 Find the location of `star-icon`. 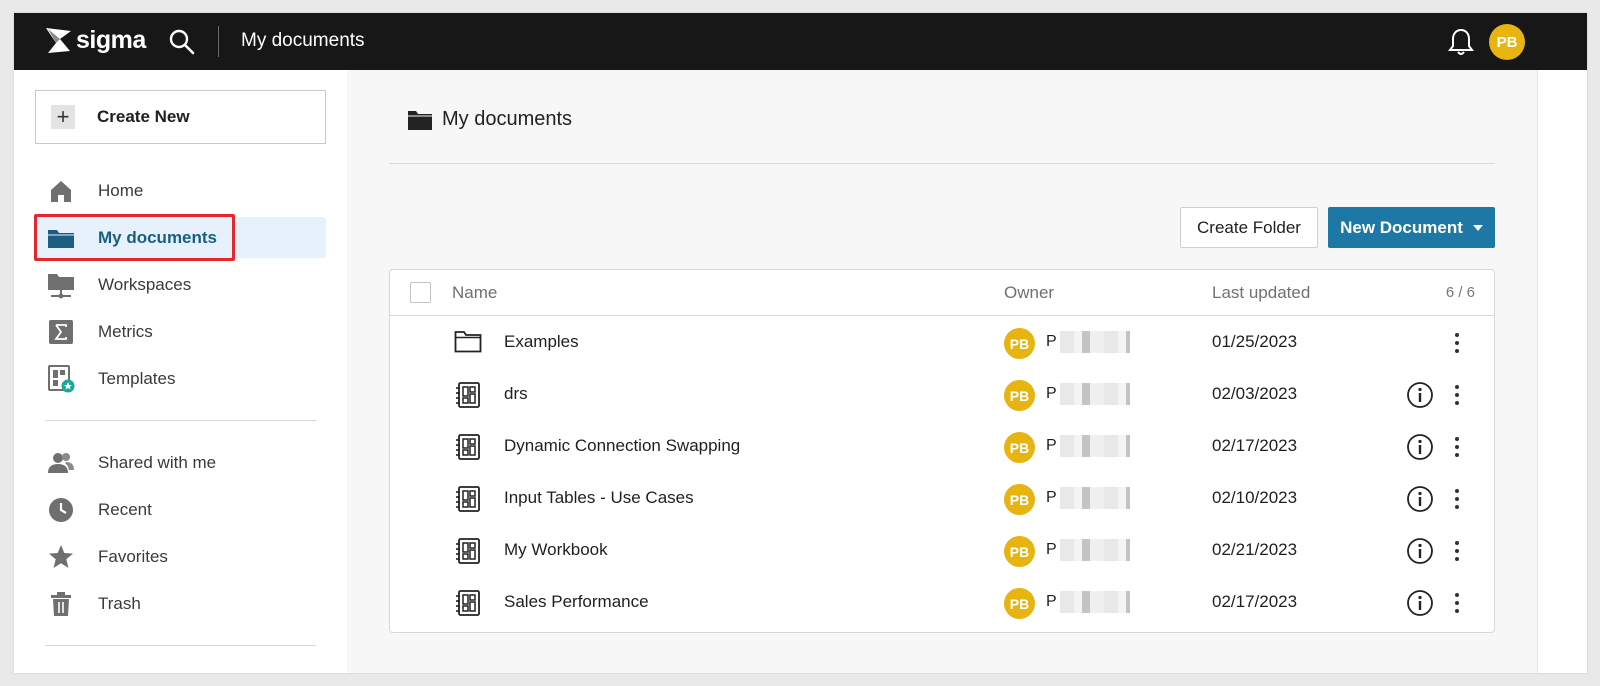

star-icon is located at coordinates (61, 557).